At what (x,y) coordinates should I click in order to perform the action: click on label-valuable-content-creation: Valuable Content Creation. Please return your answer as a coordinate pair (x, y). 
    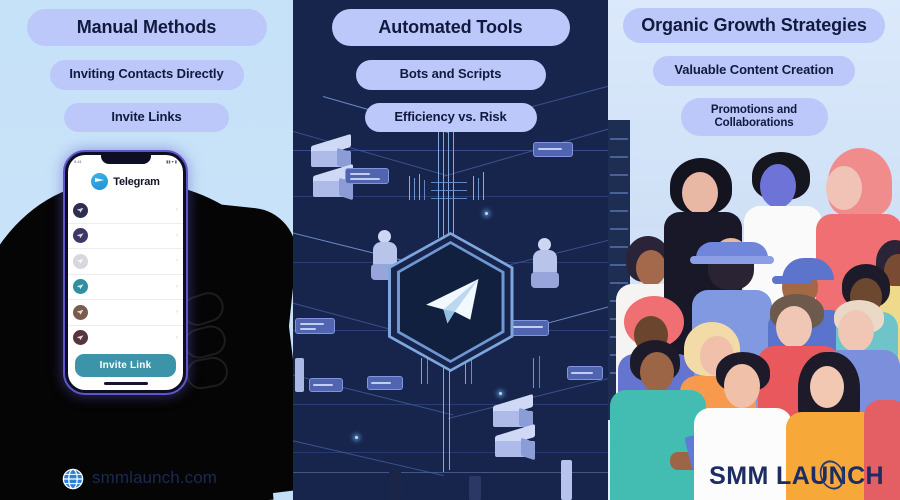
    Looking at the image, I should click on (754, 71).